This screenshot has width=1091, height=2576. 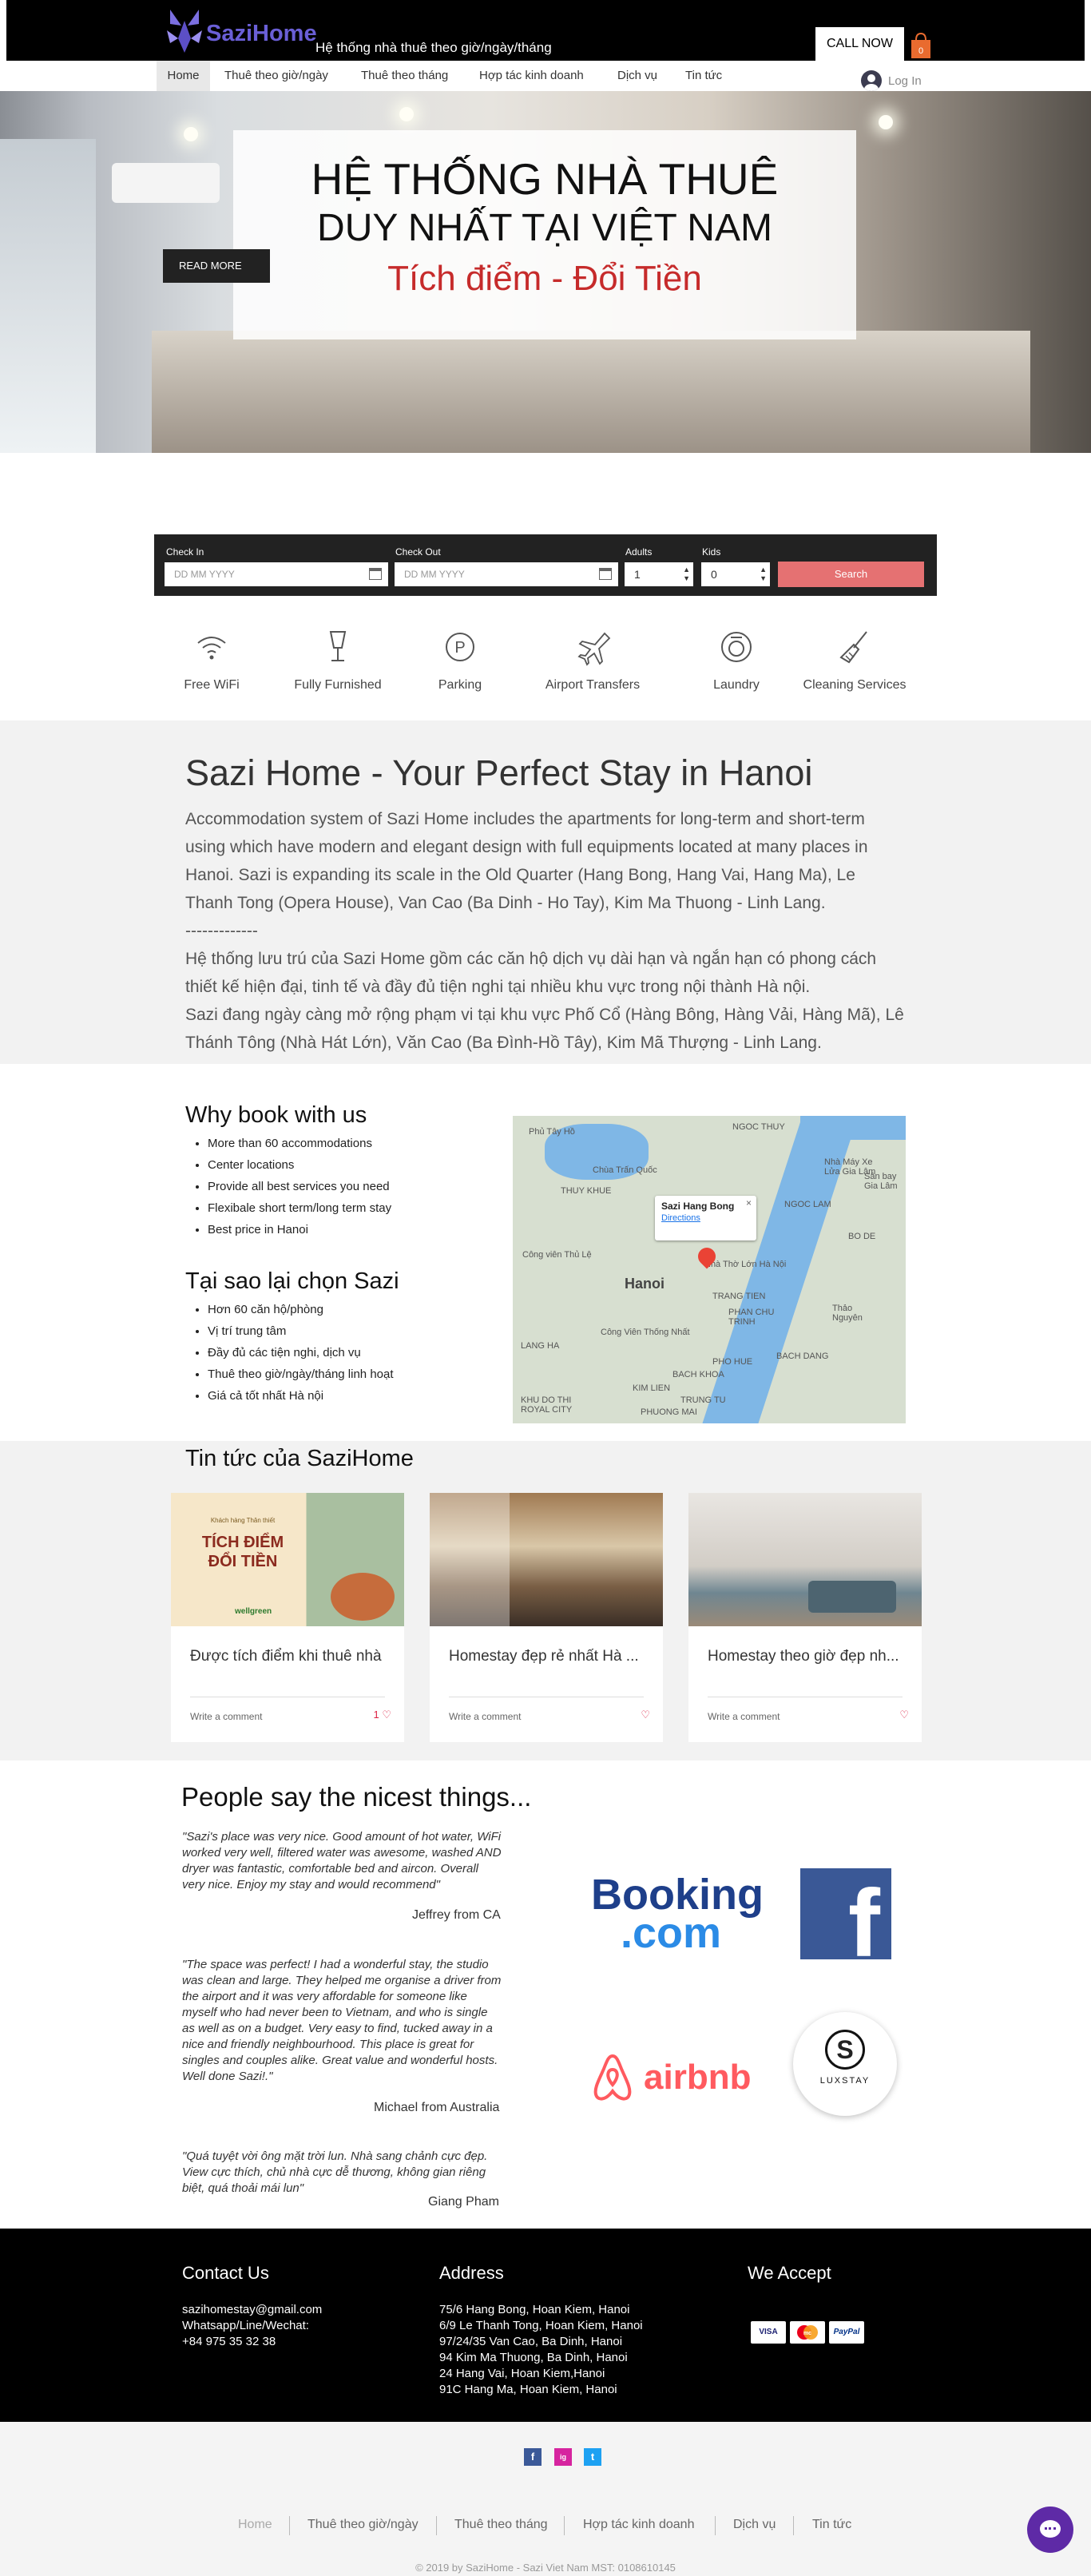 I want to click on address-line: 6/9 Le Thanh Tong, Hoan Kiem, Hanoi, so click(x=541, y=2325).